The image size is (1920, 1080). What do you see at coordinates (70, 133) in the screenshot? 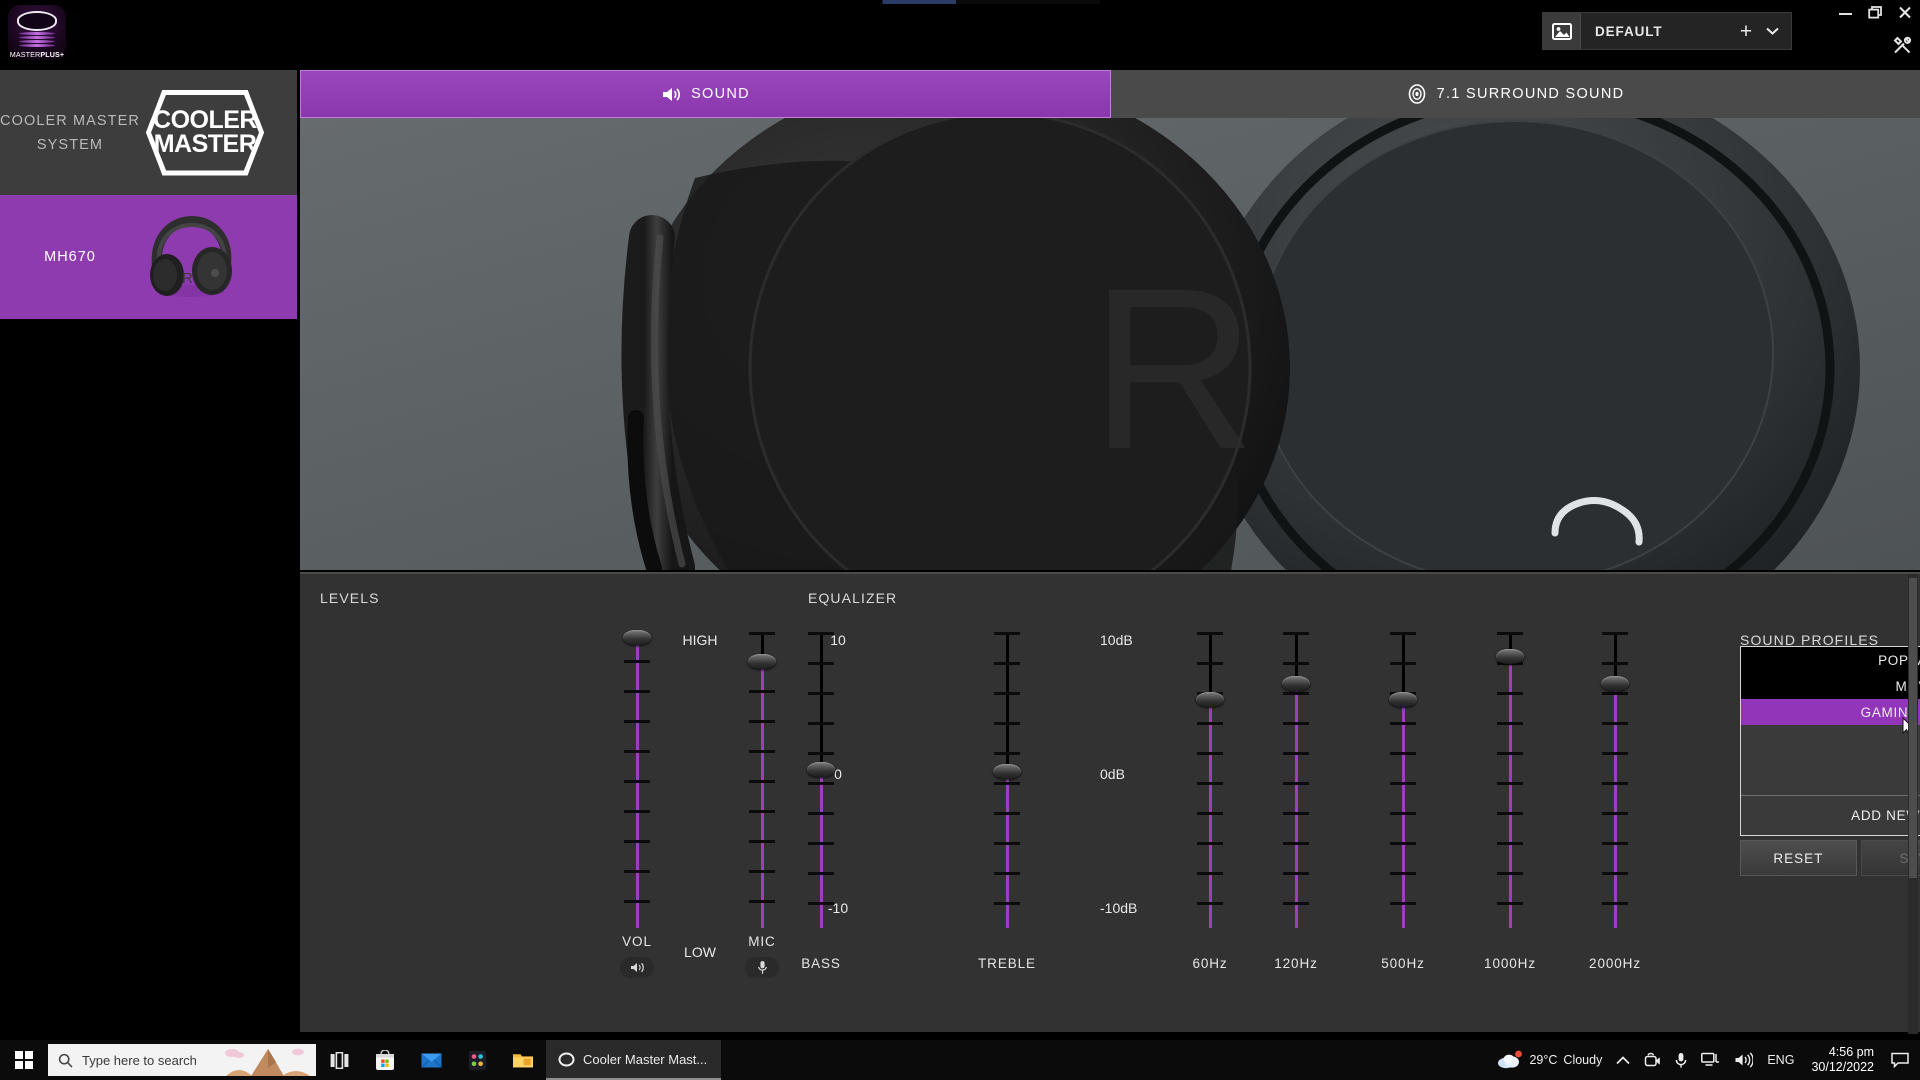
I see `system-label: COOLER MASTER SYSTEM` at bounding box center [70, 133].